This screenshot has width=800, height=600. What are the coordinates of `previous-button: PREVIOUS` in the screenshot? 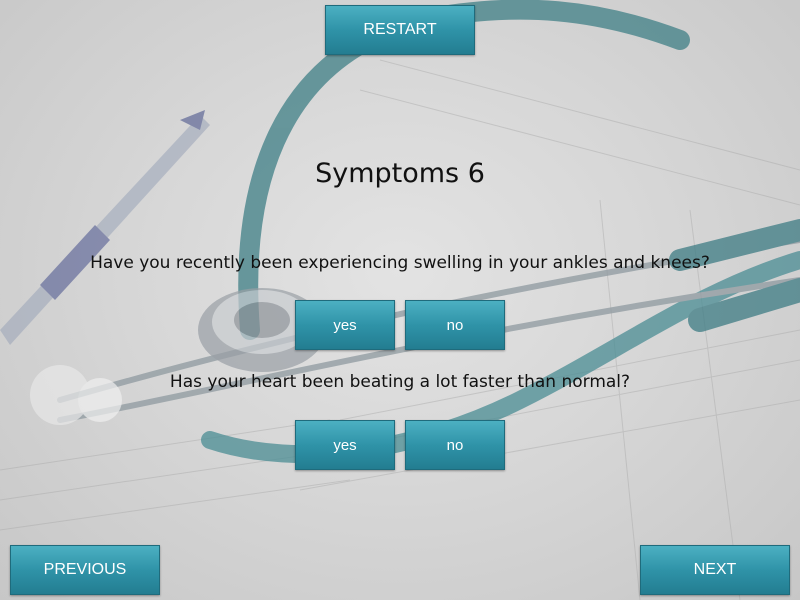 It's located at (85, 570).